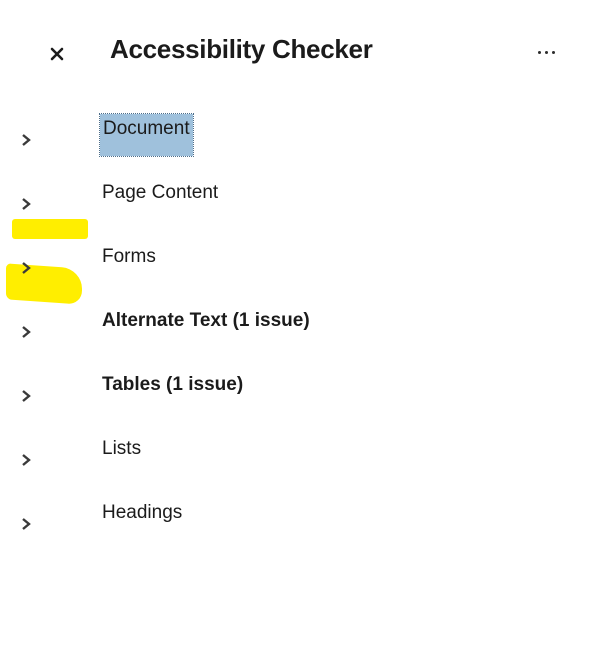 The width and height of the screenshot is (603, 669). Describe the element at coordinates (129, 257) in the screenshot. I see `rule-label-forms: Forms` at that location.